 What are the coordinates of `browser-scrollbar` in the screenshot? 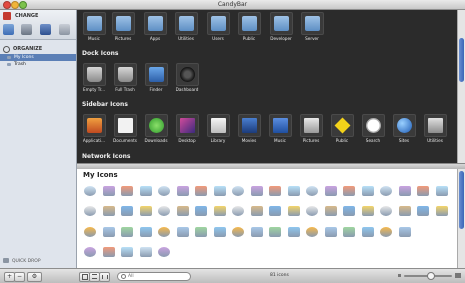 It's located at (461, 86).